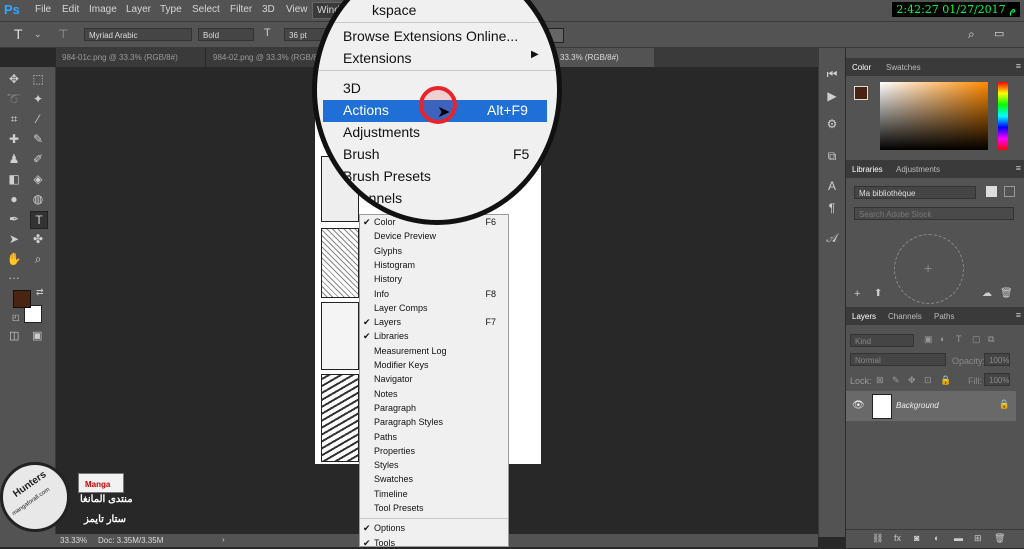 The width and height of the screenshot is (1024, 549). What do you see at coordinates (388, 251) in the screenshot?
I see `menu-item-glyphs: Glyphs` at bounding box center [388, 251].